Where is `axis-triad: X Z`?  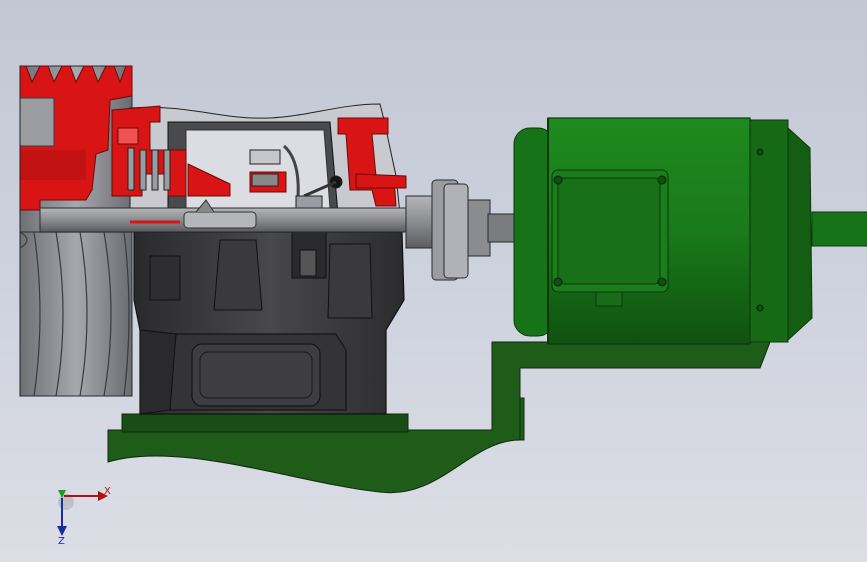 axis-triad: X Z is located at coordinates (84, 516).